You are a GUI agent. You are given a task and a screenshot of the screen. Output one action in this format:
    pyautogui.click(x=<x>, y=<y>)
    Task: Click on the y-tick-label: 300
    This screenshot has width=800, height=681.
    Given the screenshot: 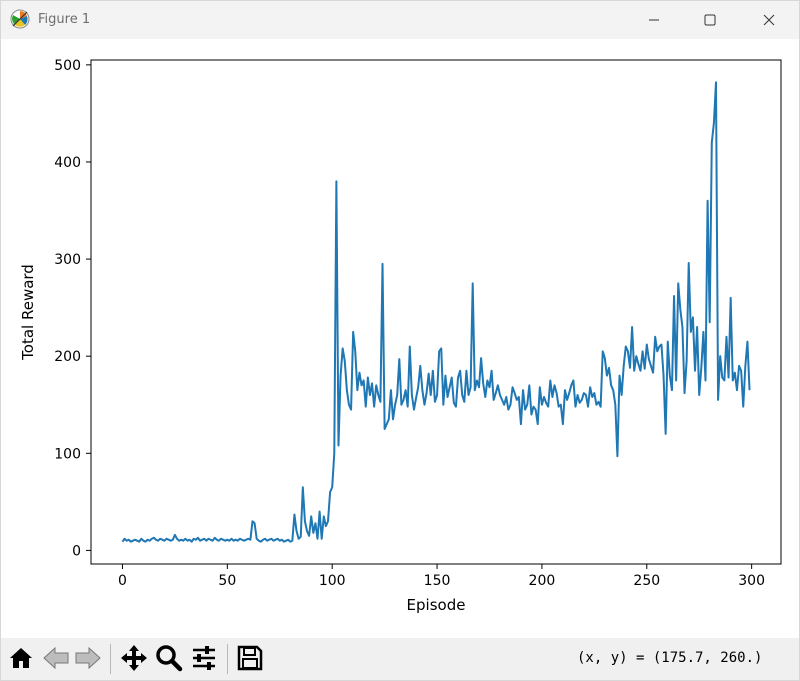 What is the action you would take?
    pyautogui.click(x=67, y=260)
    